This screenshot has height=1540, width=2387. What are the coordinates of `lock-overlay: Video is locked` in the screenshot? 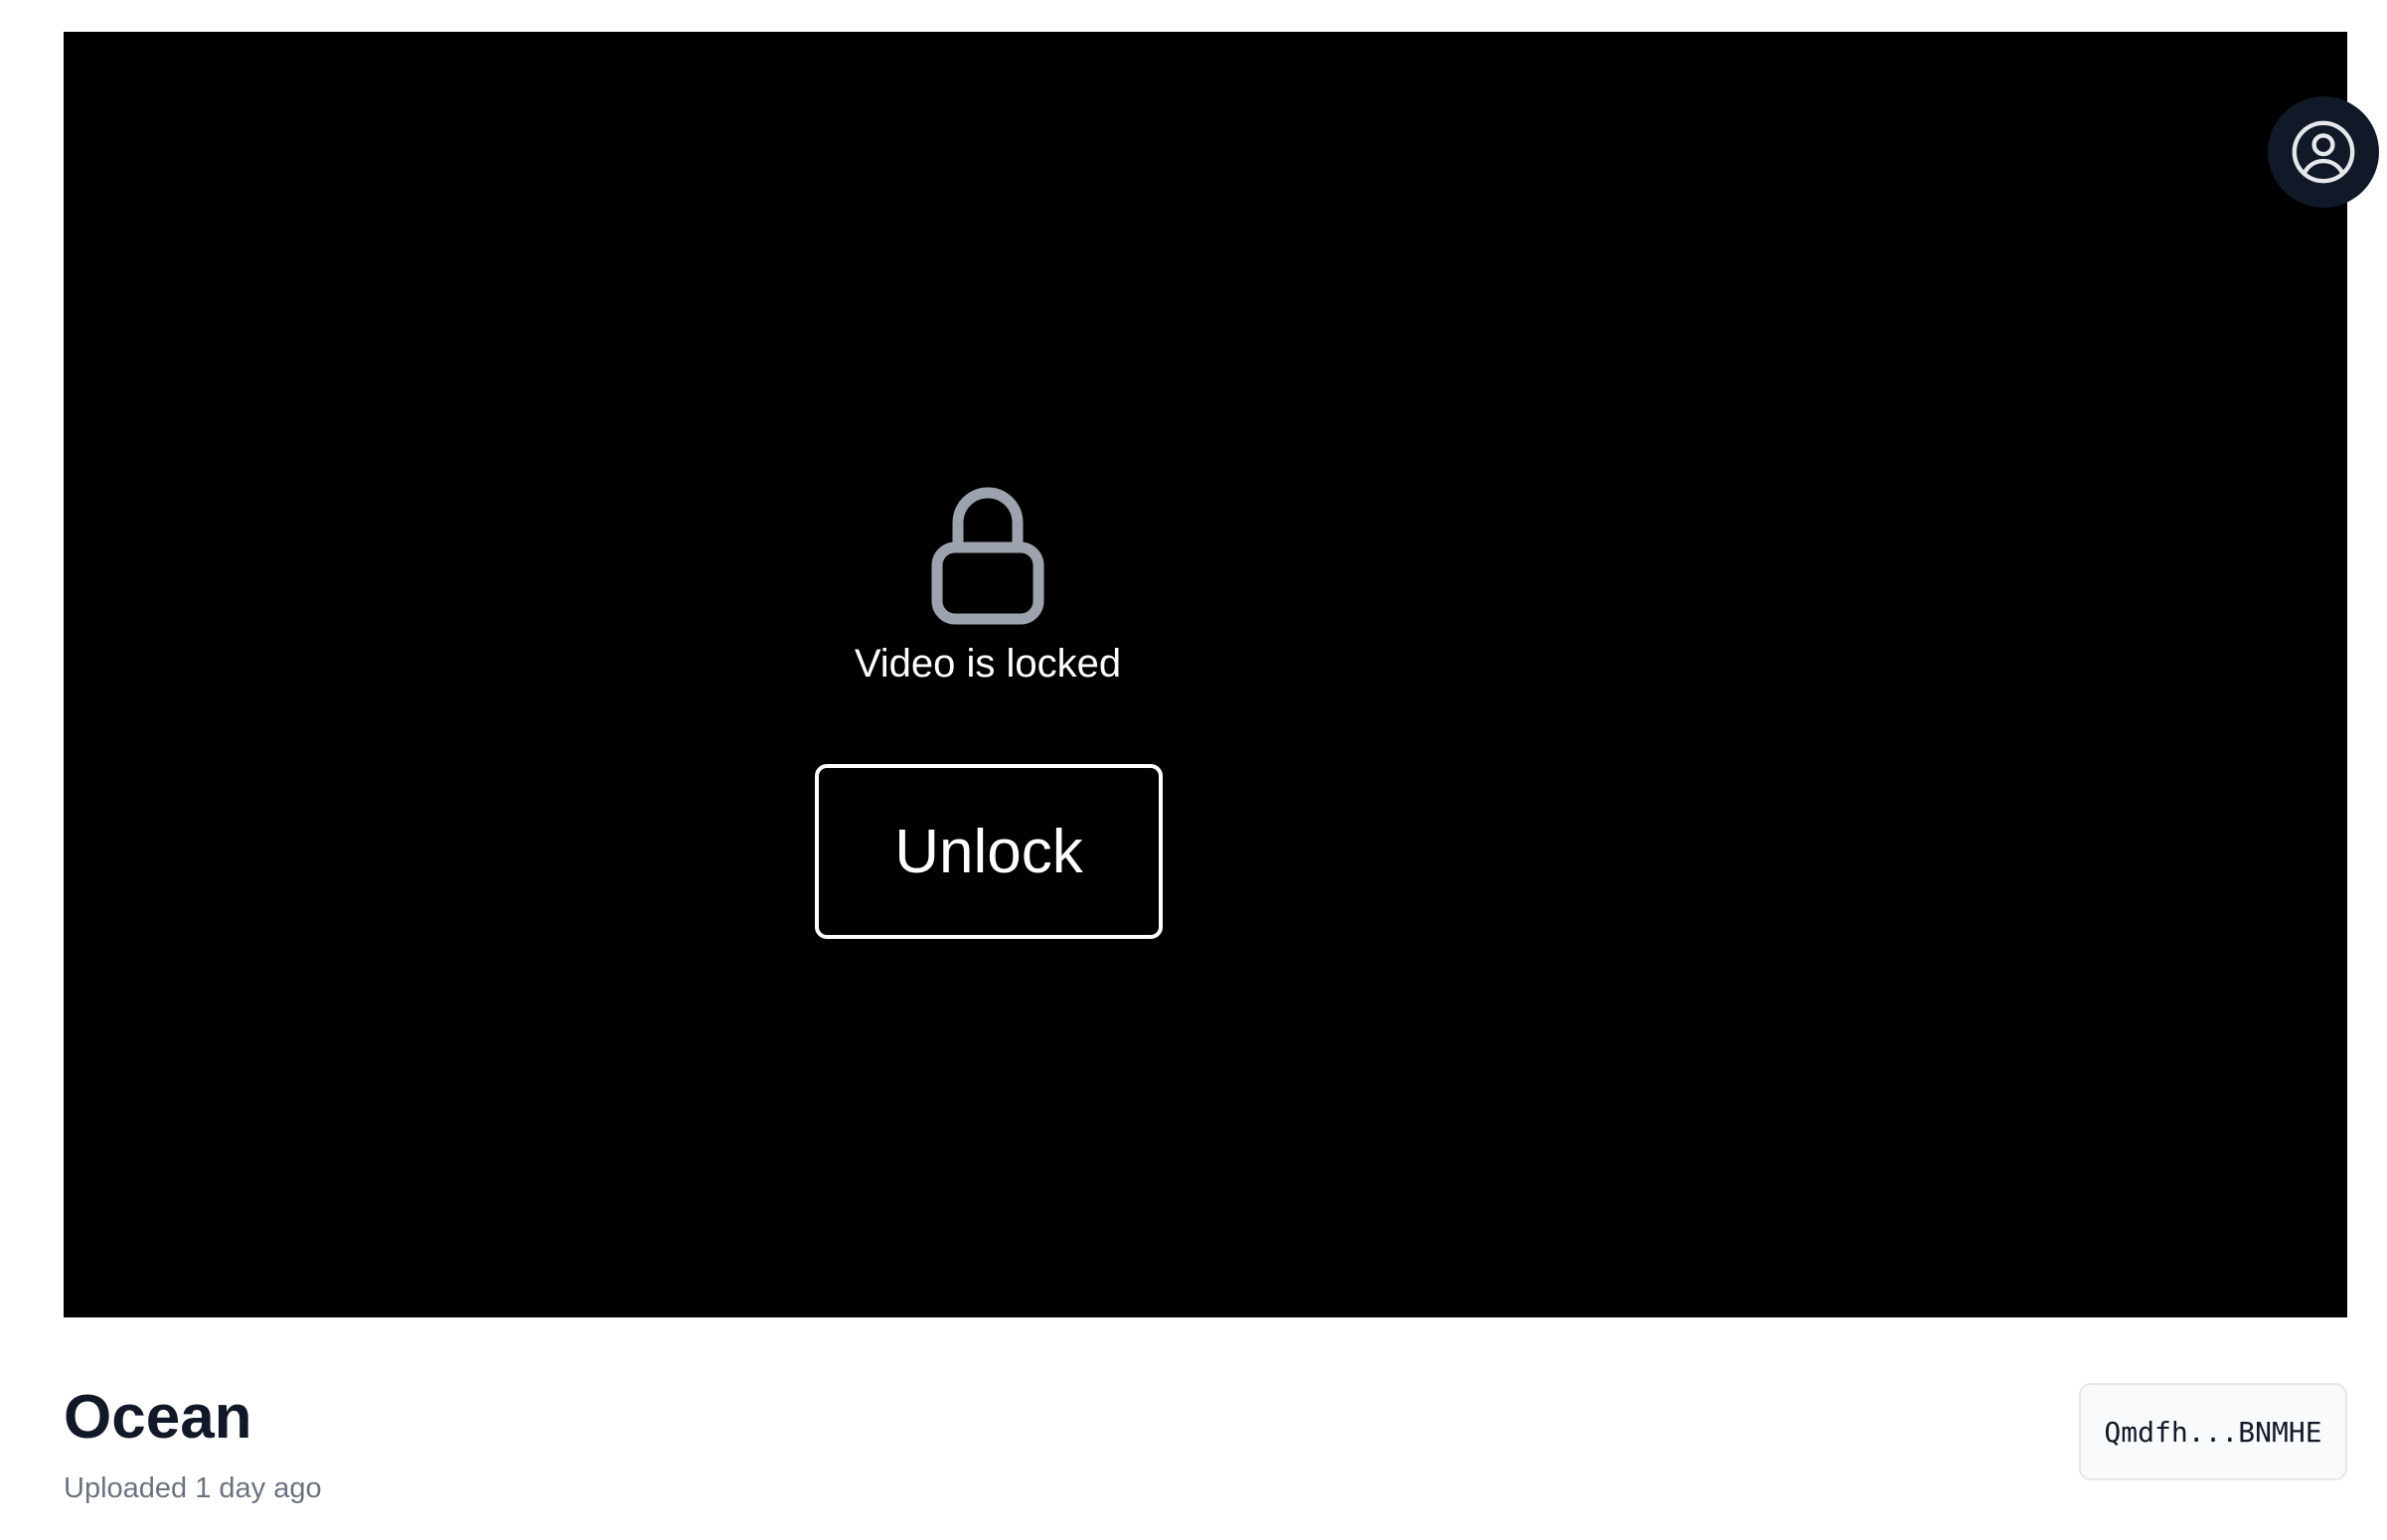 It's located at (988, 586).